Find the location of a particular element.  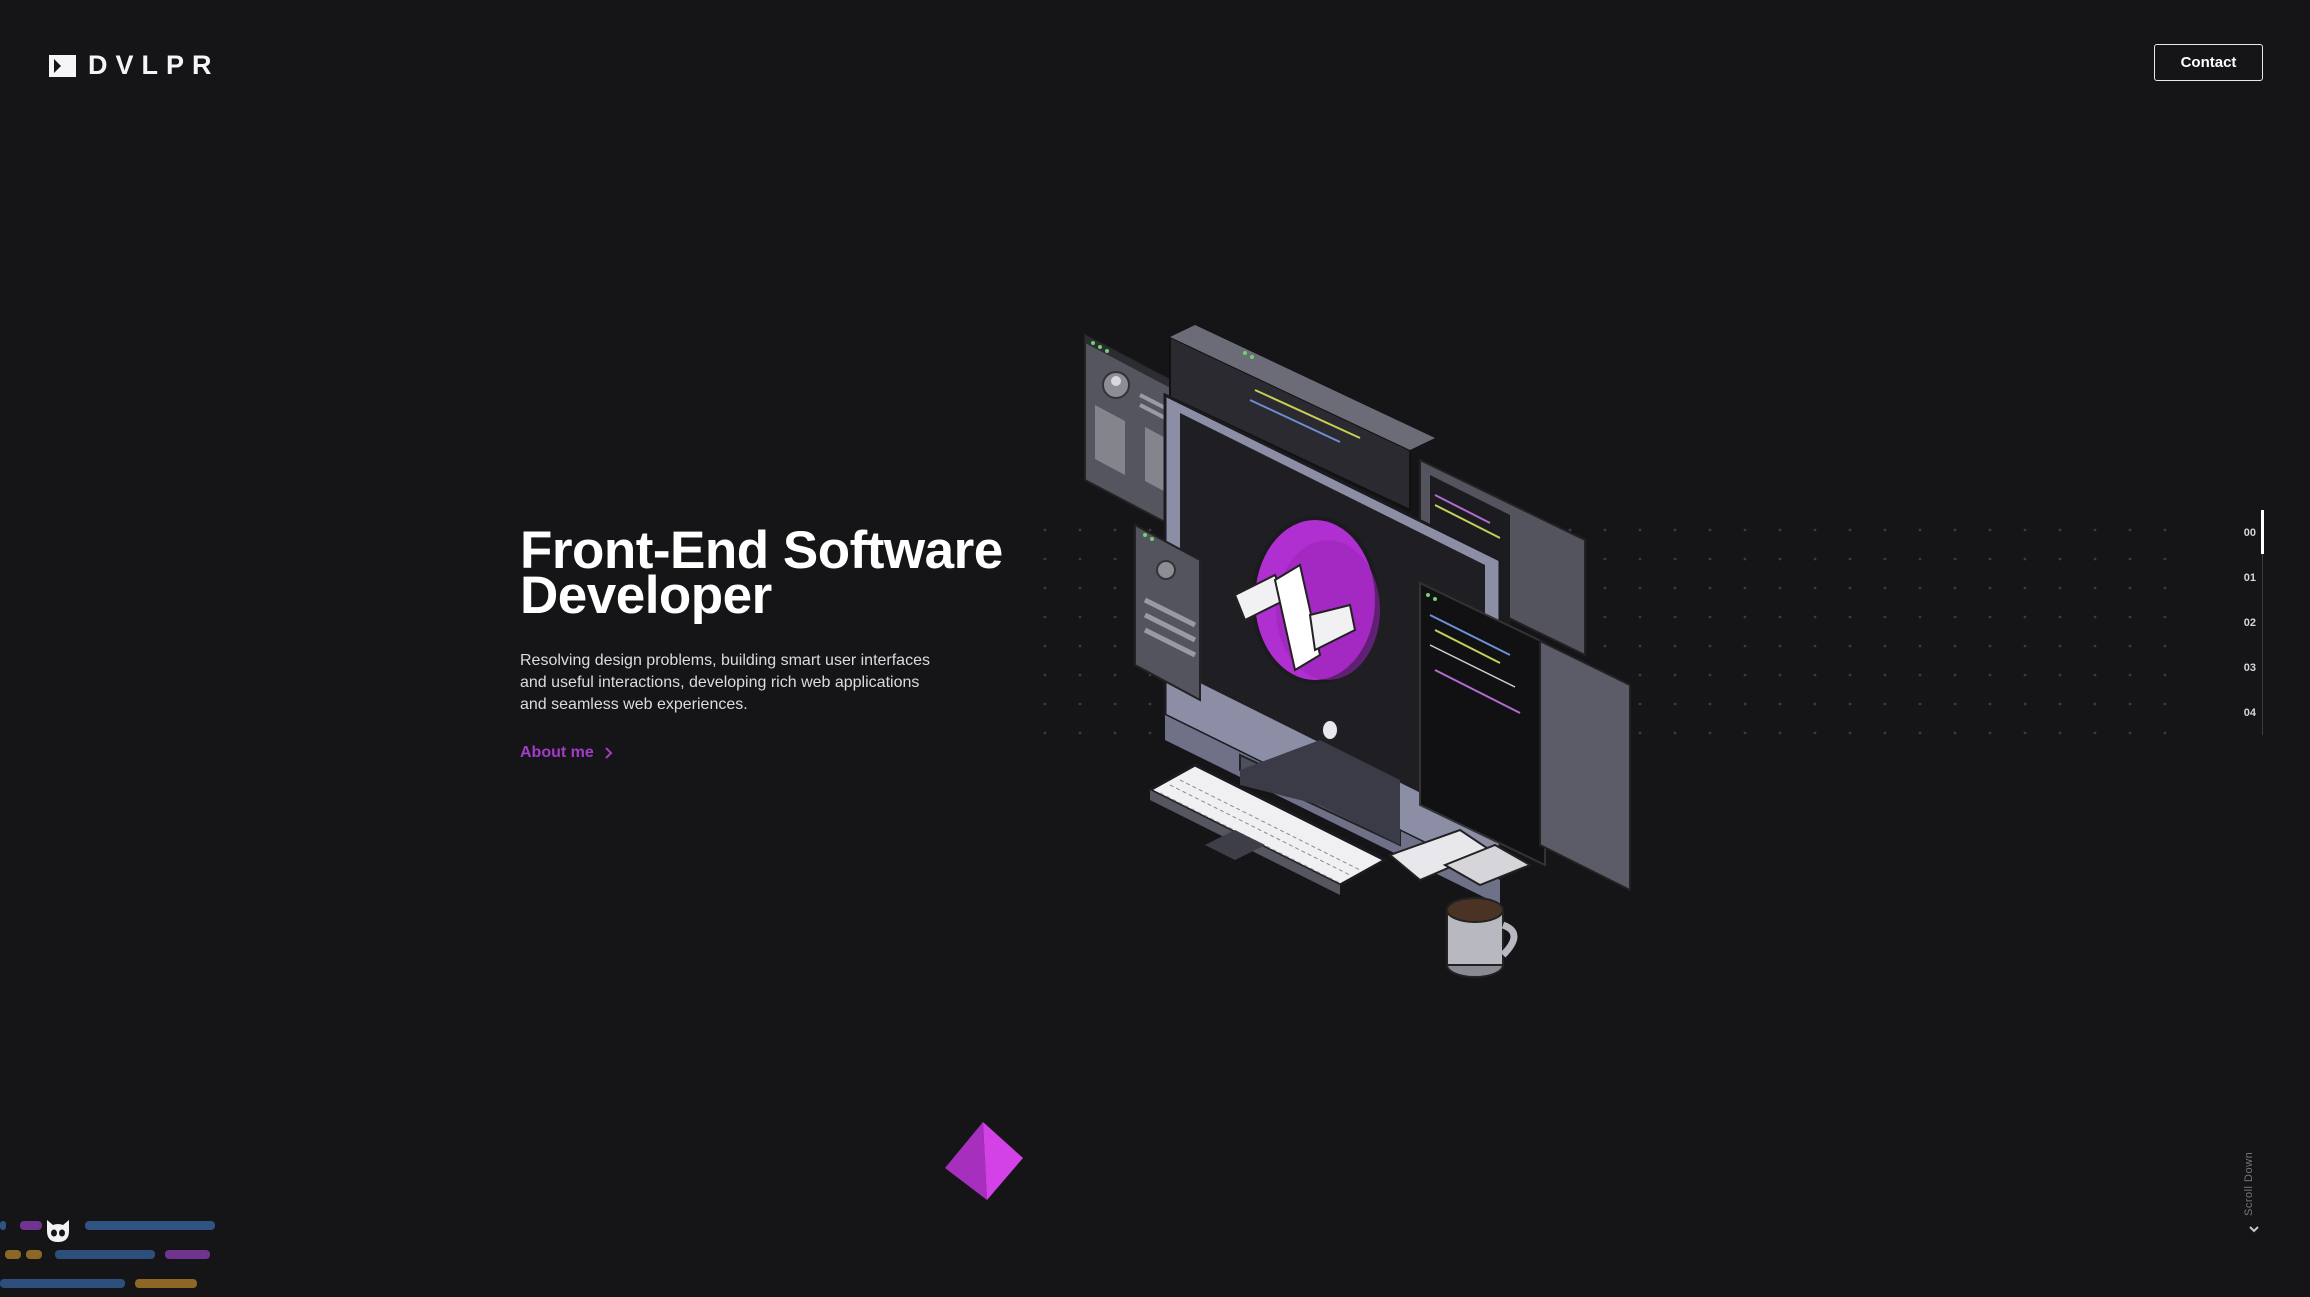

scroll-down-label: Scroll Down is located at coordinates (2249, 1183).